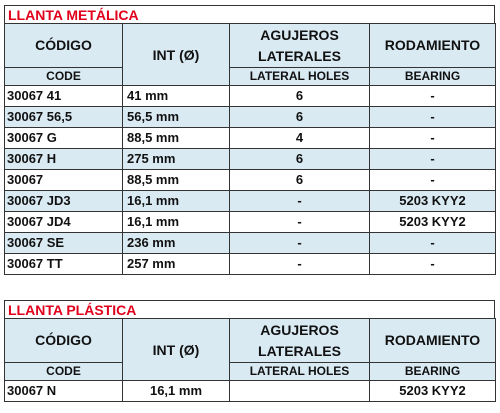  Describe the element at coordinates (176, 243) in the screenshot. I see `cell-int: 236 mm` at that location.